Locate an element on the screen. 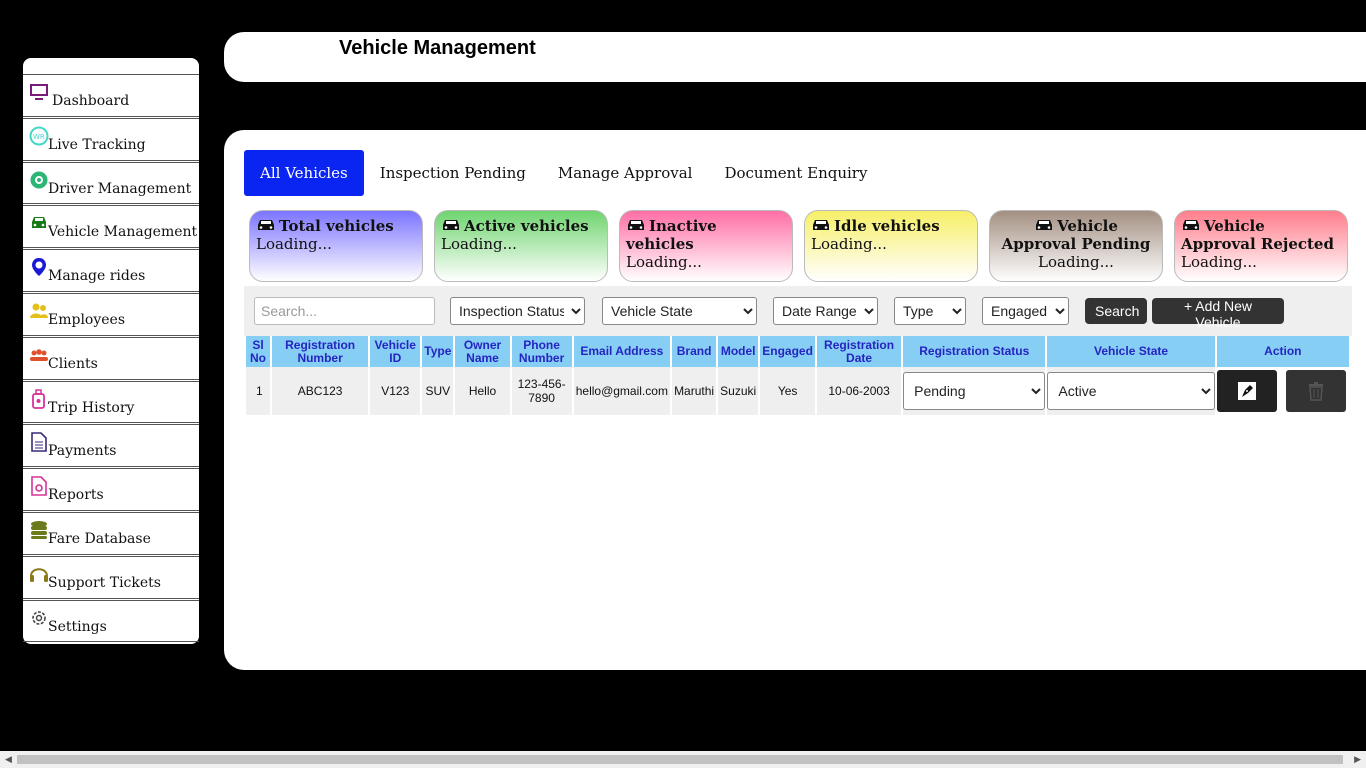 Image resolution: width=1366 pixels, height=768 pixels. sidebar-item-label: Vehicle Management is located at coordinates (123, 232).